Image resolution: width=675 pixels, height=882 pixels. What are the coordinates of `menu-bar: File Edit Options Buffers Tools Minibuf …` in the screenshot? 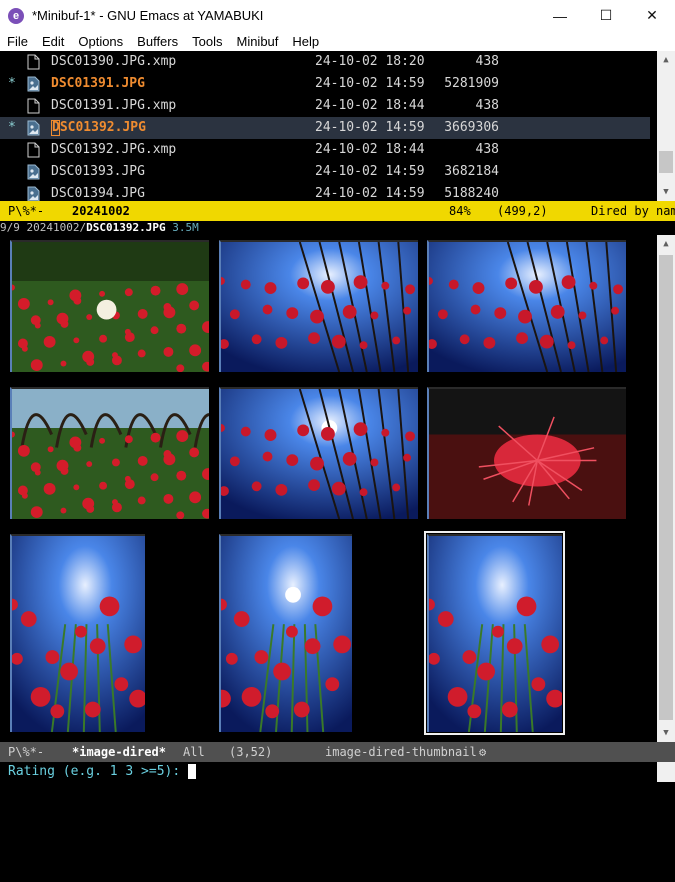 It's located at (337, 41).